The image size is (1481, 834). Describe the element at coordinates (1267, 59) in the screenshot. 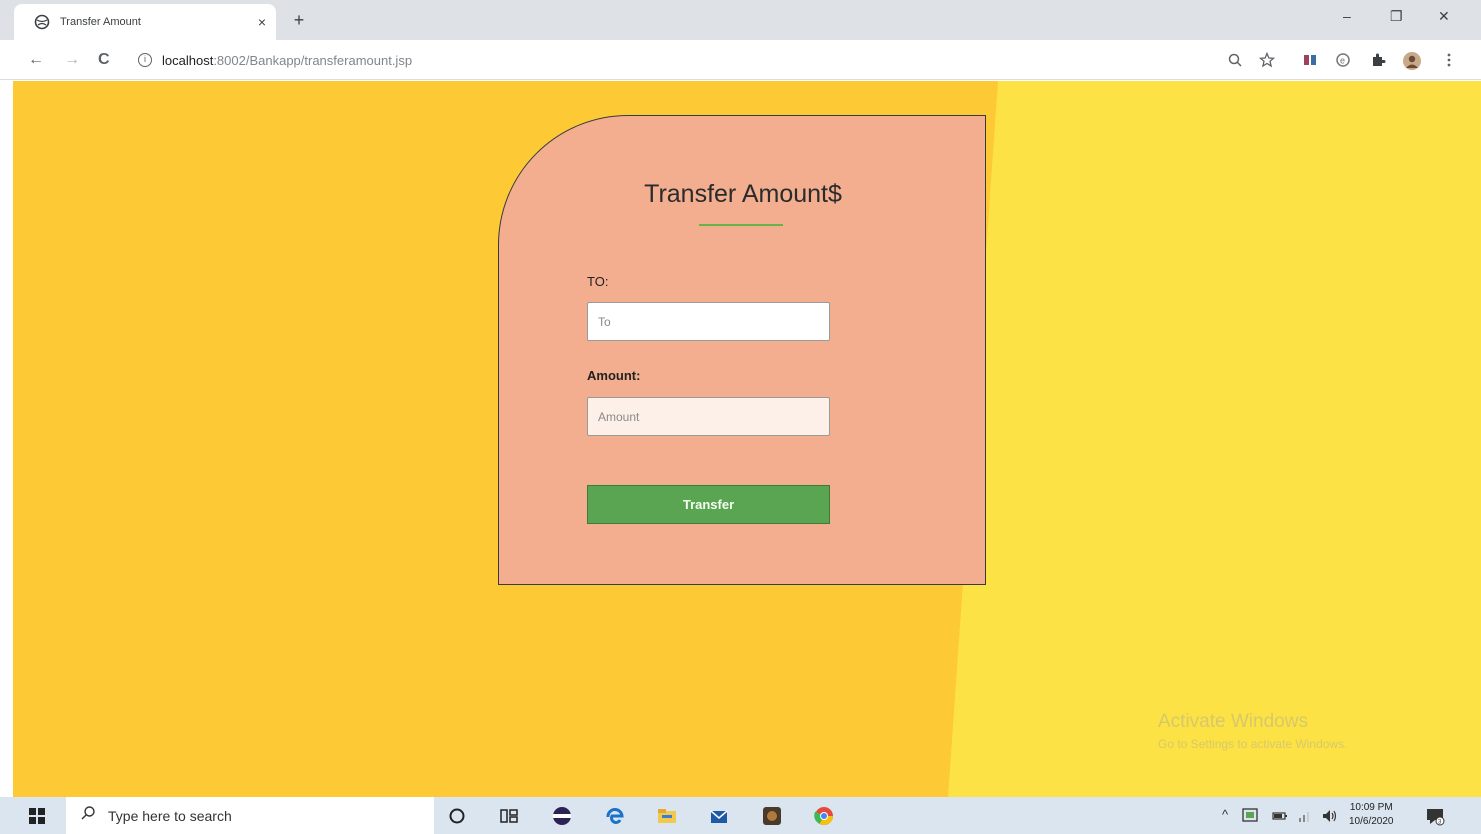

I see `bookmark-star-icon` at that location.